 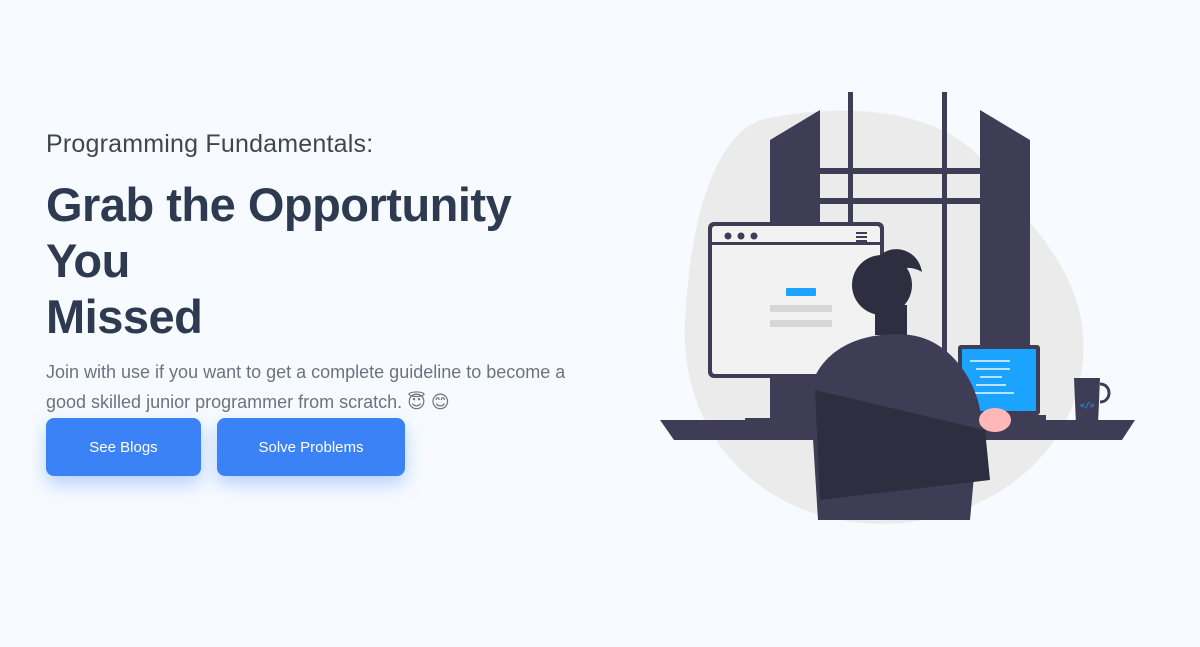 What do you see at coordinates (123, 447) in the screenshot?
I see `see-blogs-button: See Blogs` at bounding box center [123, 447].